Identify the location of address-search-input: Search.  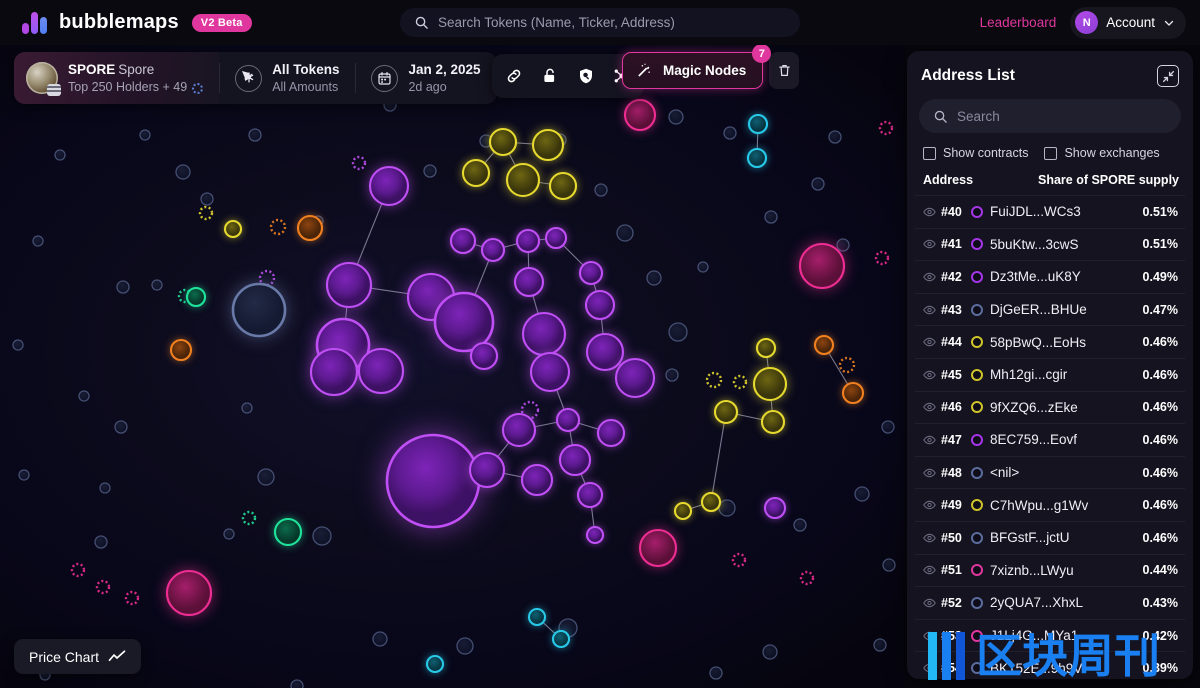
(1050, 116).